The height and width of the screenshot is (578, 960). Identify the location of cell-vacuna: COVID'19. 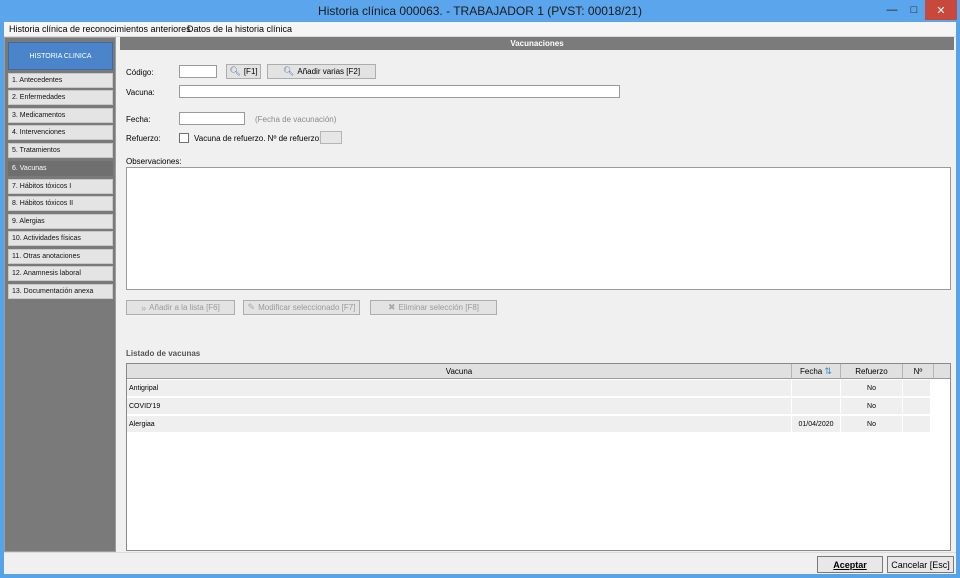
(460, 406).